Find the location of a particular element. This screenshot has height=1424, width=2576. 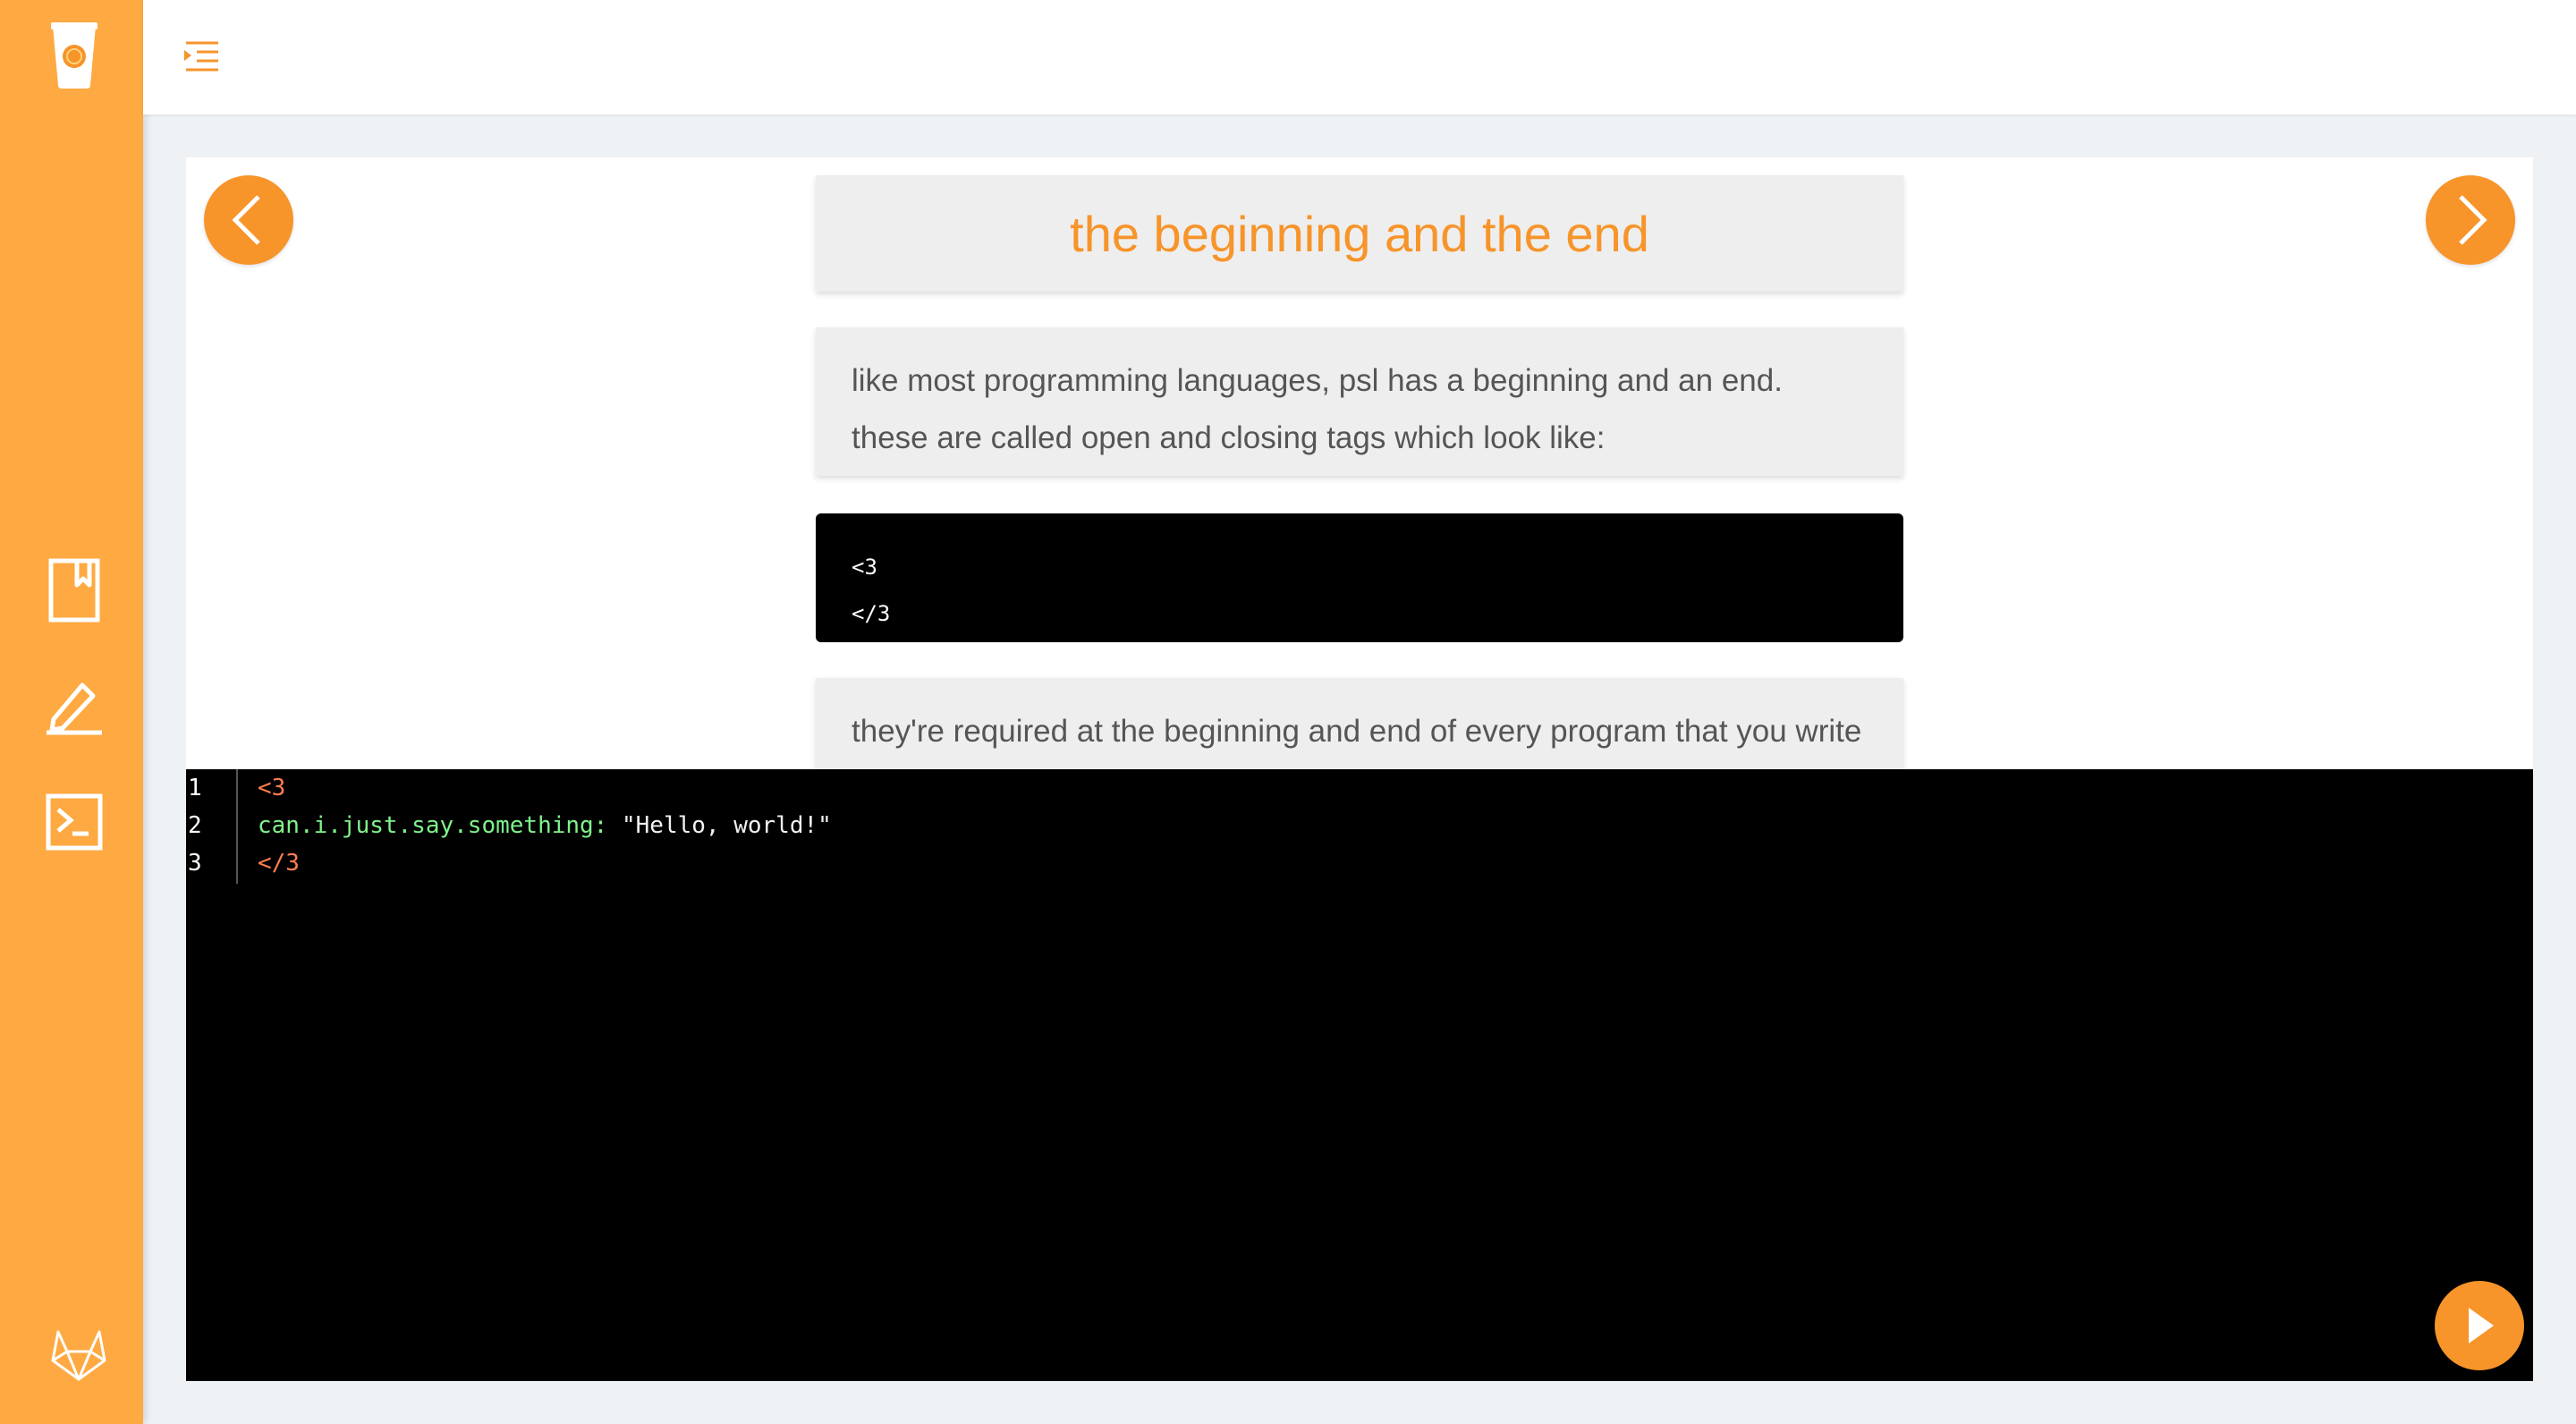

line-number: 1 is located at coordinates (195, 788).